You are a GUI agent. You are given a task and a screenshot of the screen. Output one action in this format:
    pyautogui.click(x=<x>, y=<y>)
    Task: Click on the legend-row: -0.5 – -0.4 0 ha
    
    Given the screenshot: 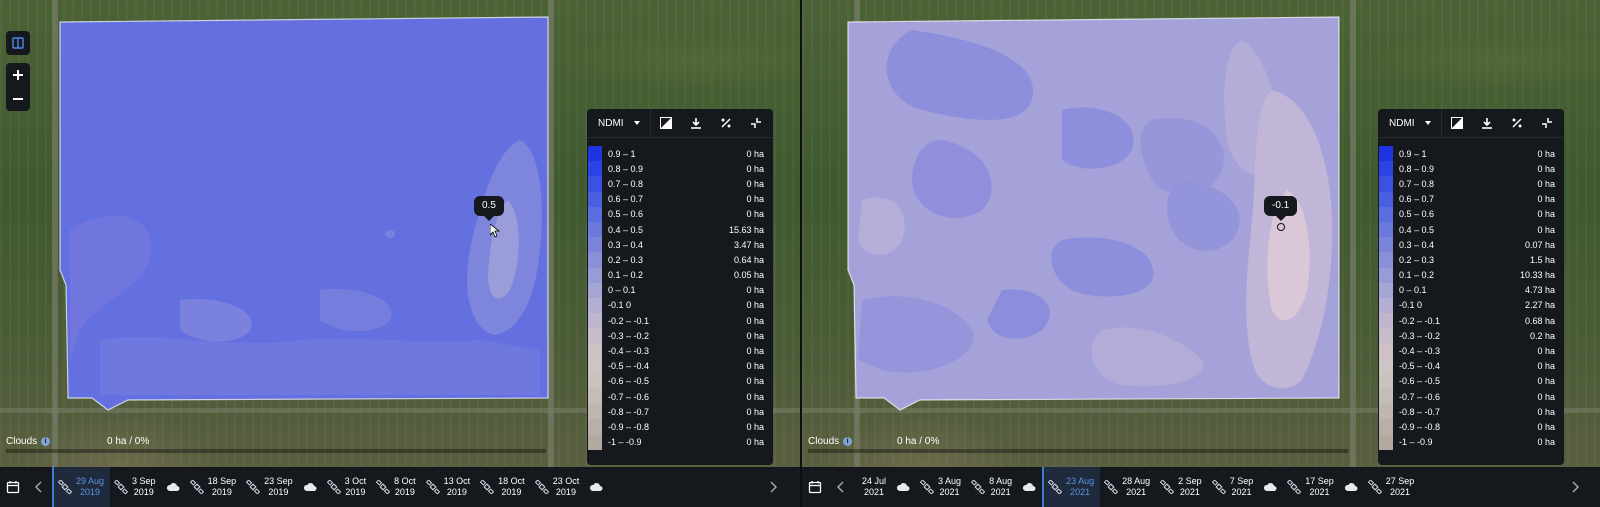 What is the action you would take?
    pyautogui.click(x=1471, y=366)
    